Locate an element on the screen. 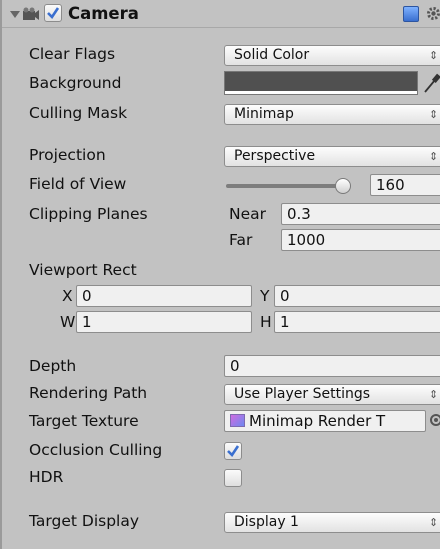 The width and height of the screenshot is (440, 549). viewport-h-input: 1 is located at coordinates (357, 322).